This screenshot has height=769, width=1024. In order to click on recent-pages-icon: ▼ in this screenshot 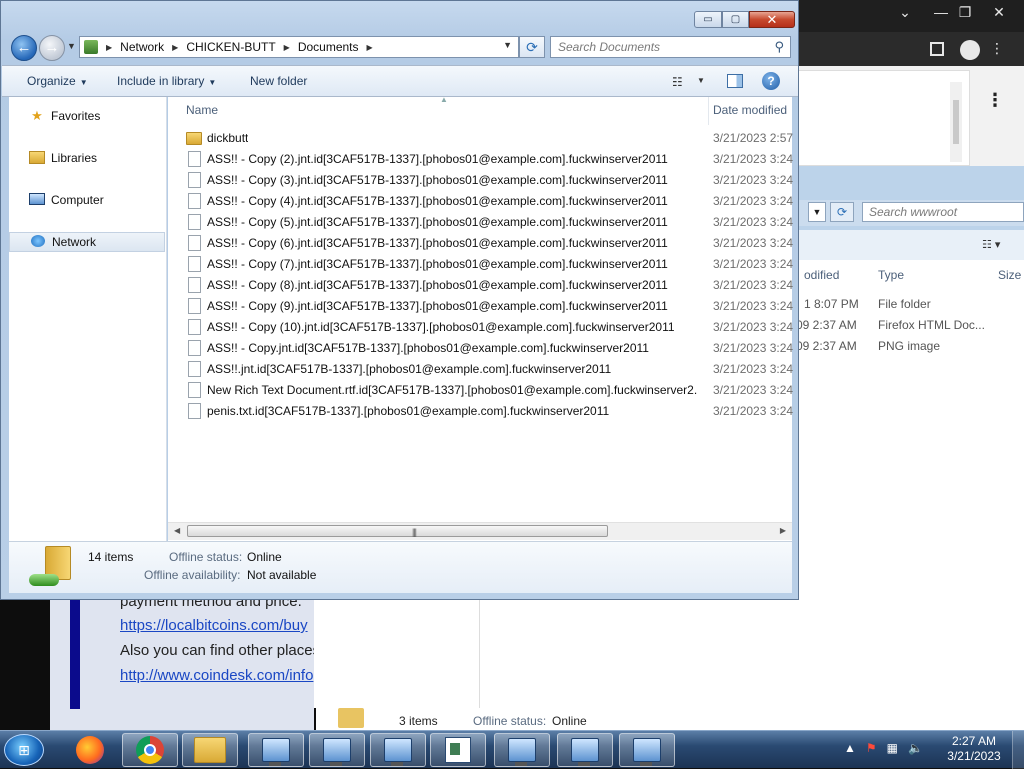, I will do `click(71, 46)`.